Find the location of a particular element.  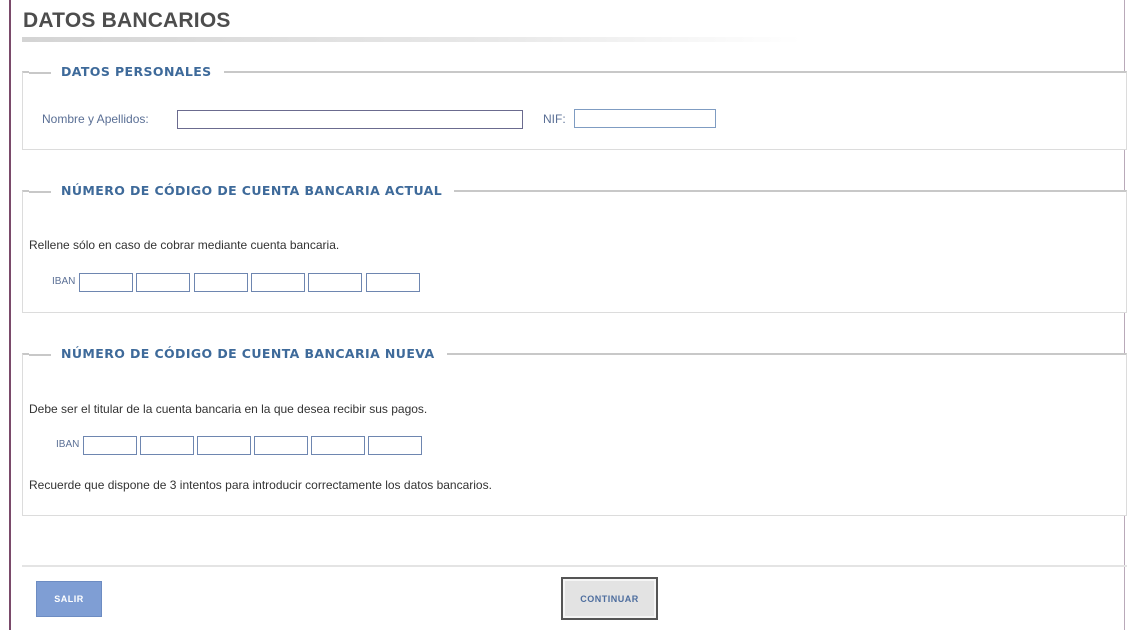

nif-label: NIF: is located at coordinates (554, 119).